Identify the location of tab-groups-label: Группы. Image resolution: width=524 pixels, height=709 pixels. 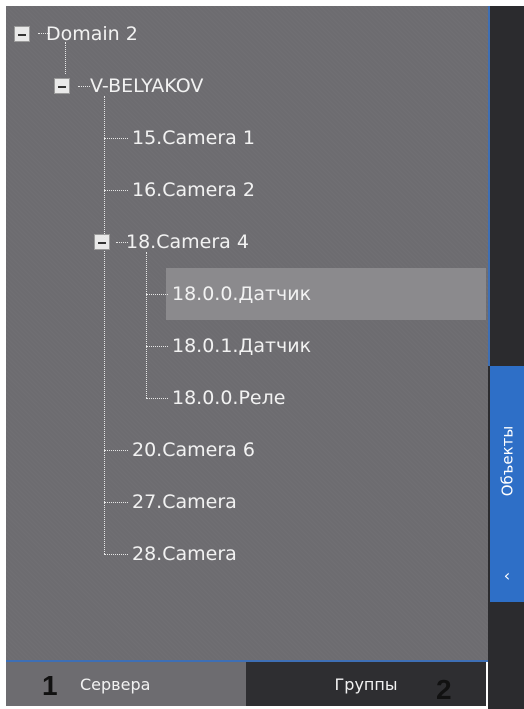
(366, 684).